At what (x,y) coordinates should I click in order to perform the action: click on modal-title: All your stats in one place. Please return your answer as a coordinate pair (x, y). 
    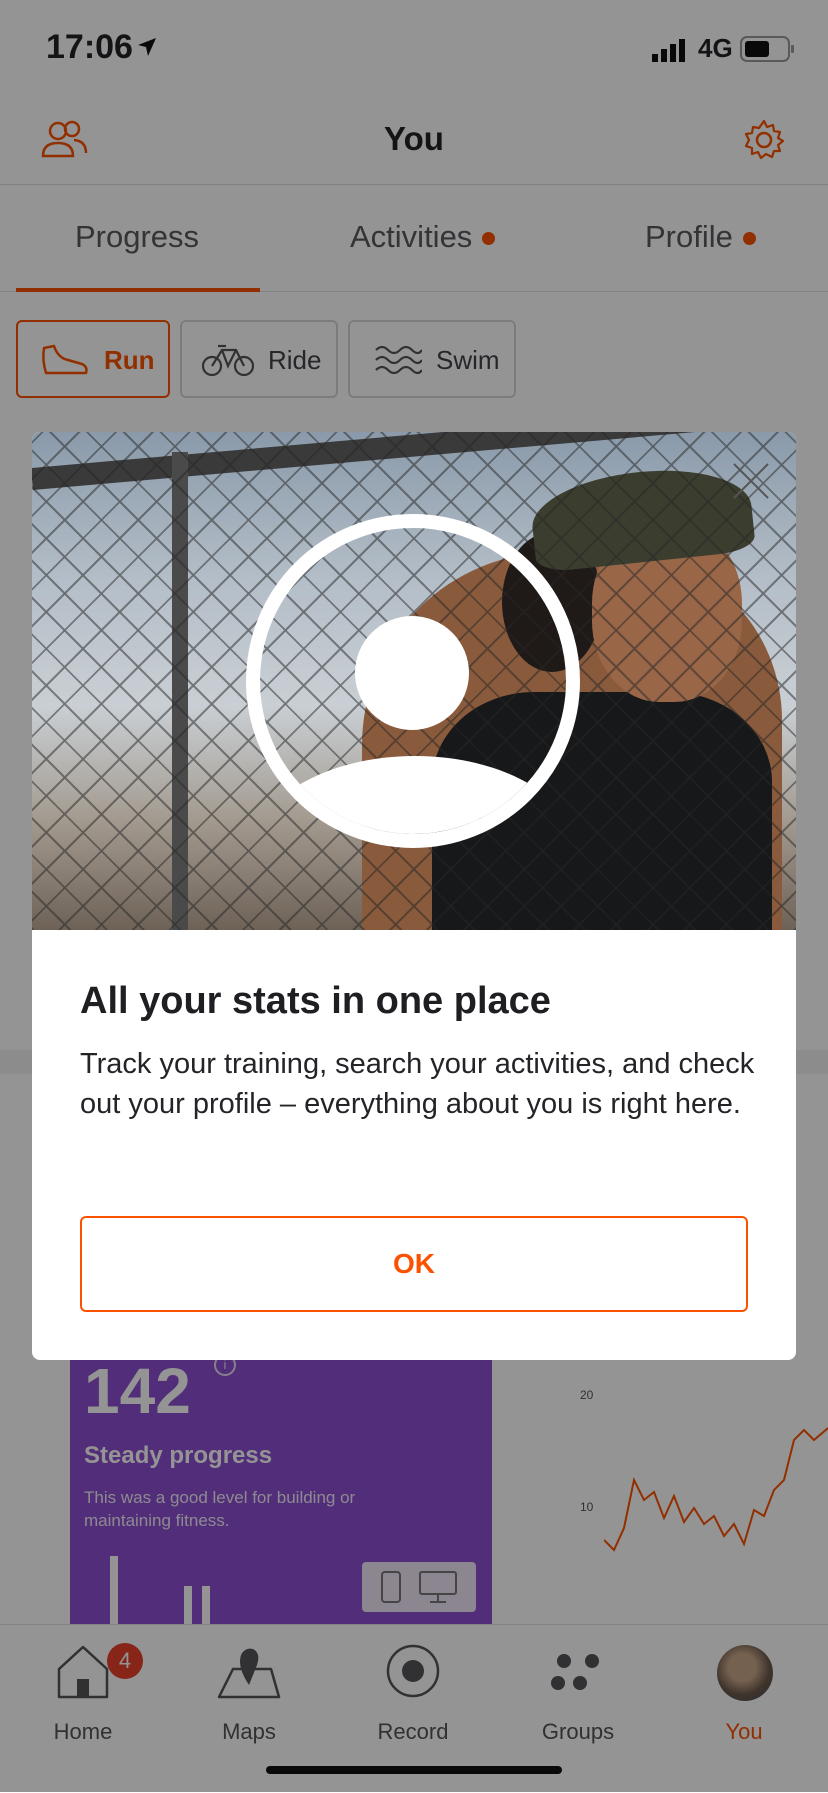
    Looking at the image, I should click on (315, 1001).